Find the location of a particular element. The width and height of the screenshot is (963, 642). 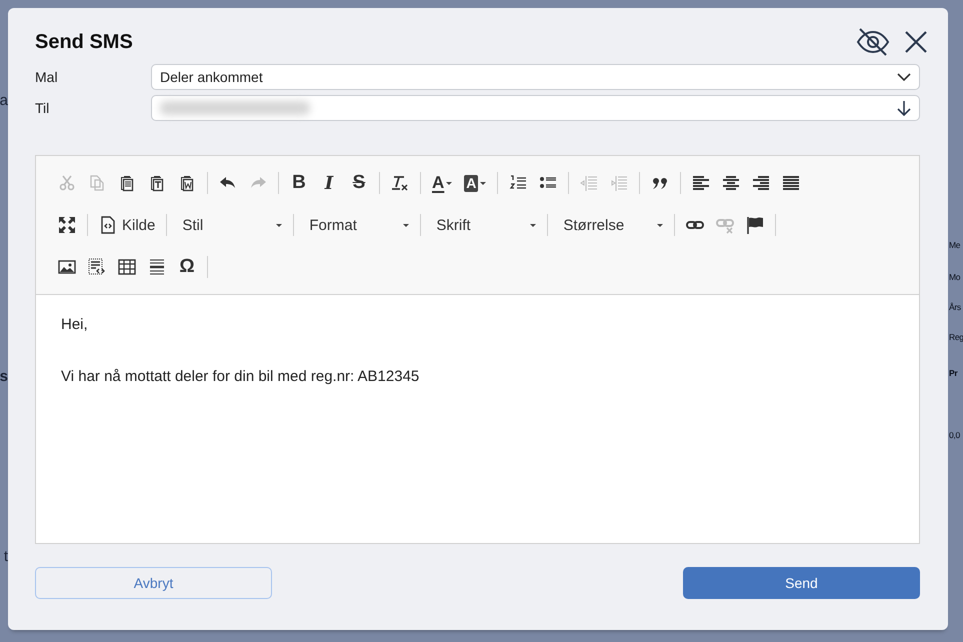

background-text: Me is located at coordinates (954, 245).